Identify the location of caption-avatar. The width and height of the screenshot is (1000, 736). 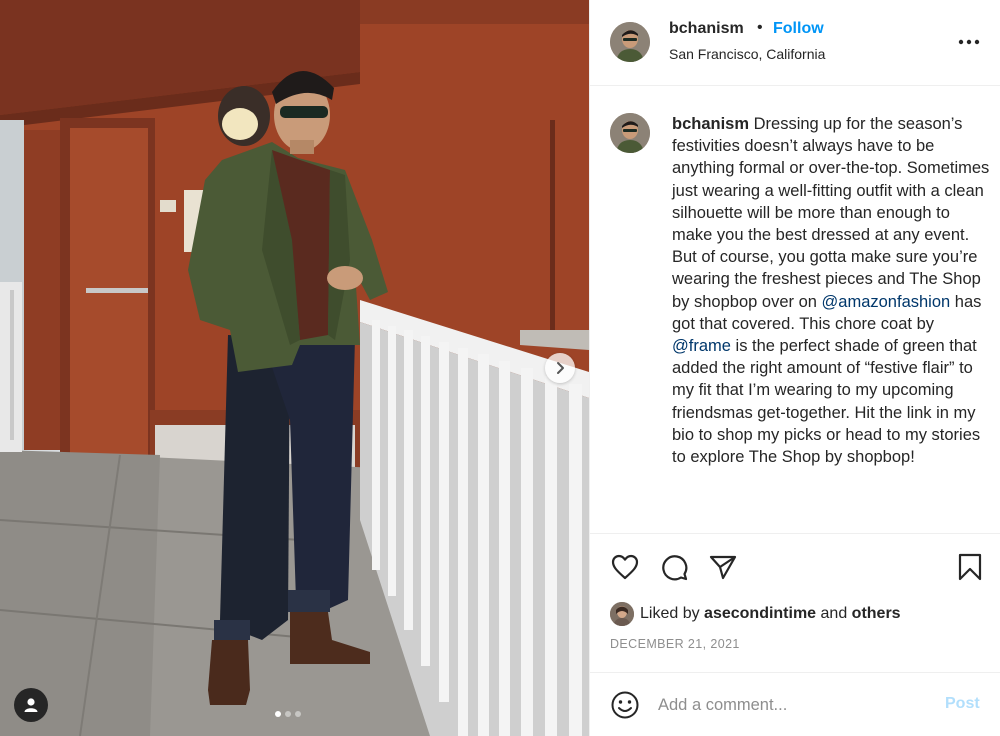
(630, 133).